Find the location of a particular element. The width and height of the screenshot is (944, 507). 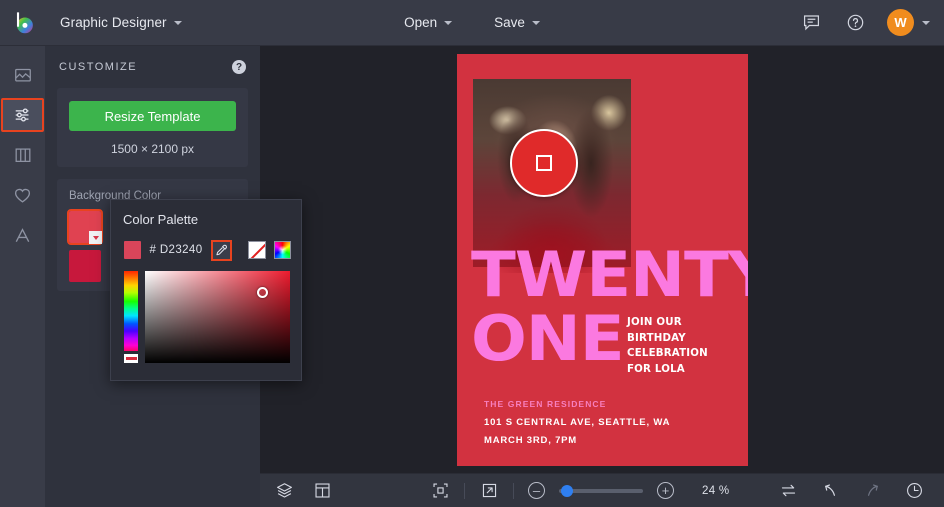

color-palette-popup: Color Palette # D23240 is located at coordinates (206, 290).